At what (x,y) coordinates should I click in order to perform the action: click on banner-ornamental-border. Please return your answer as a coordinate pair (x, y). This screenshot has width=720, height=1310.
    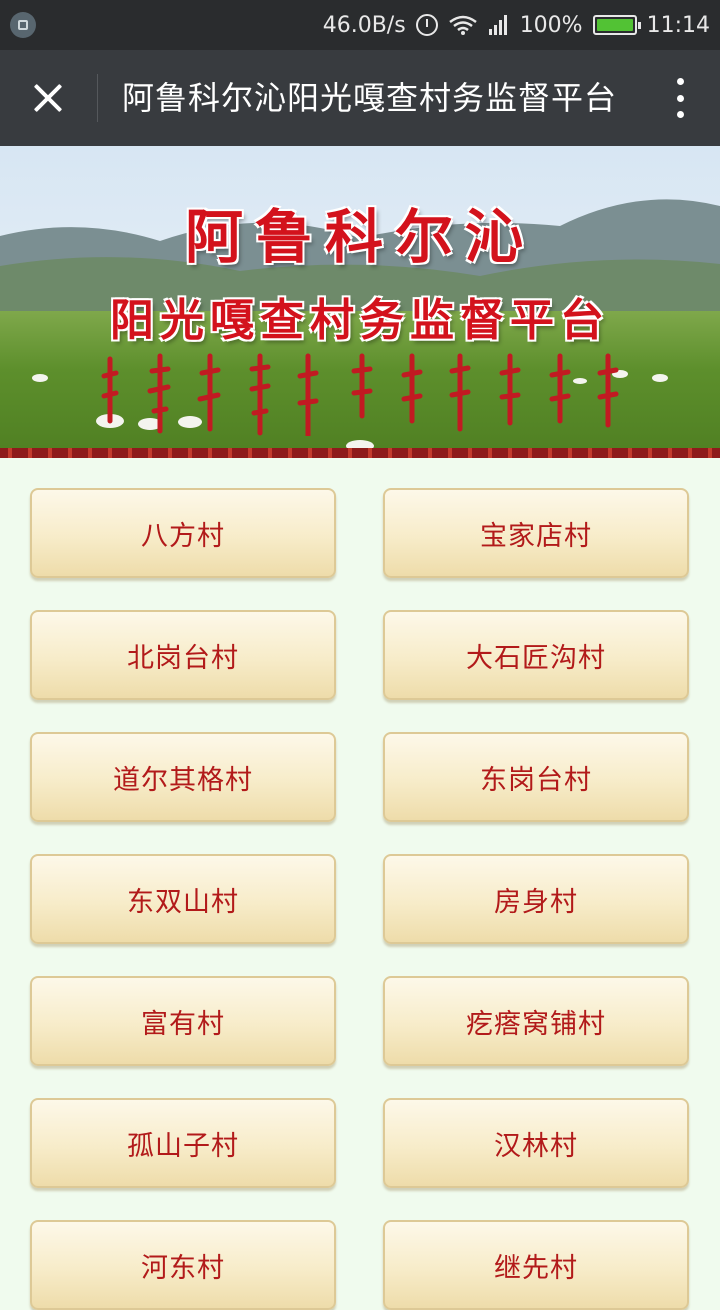
    Looking at the image, I should click on (360, 453).